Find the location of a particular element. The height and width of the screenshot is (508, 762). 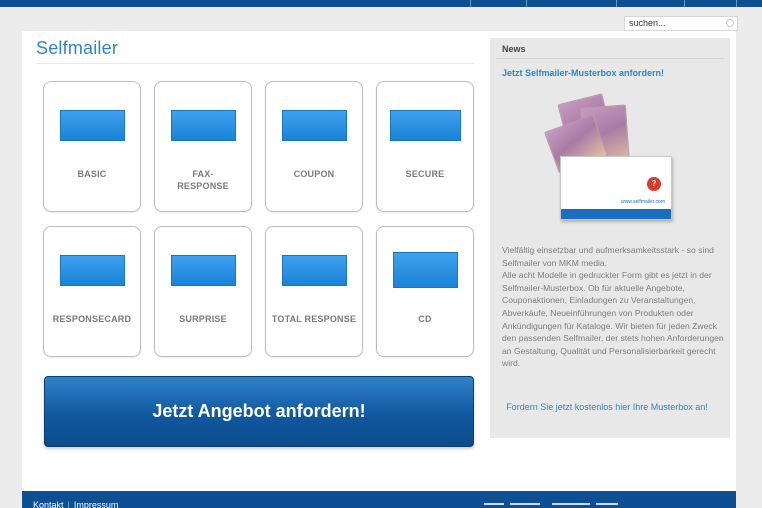

product-tile-responsecard: RESPONSECARD is located at coordinates (92, 291).